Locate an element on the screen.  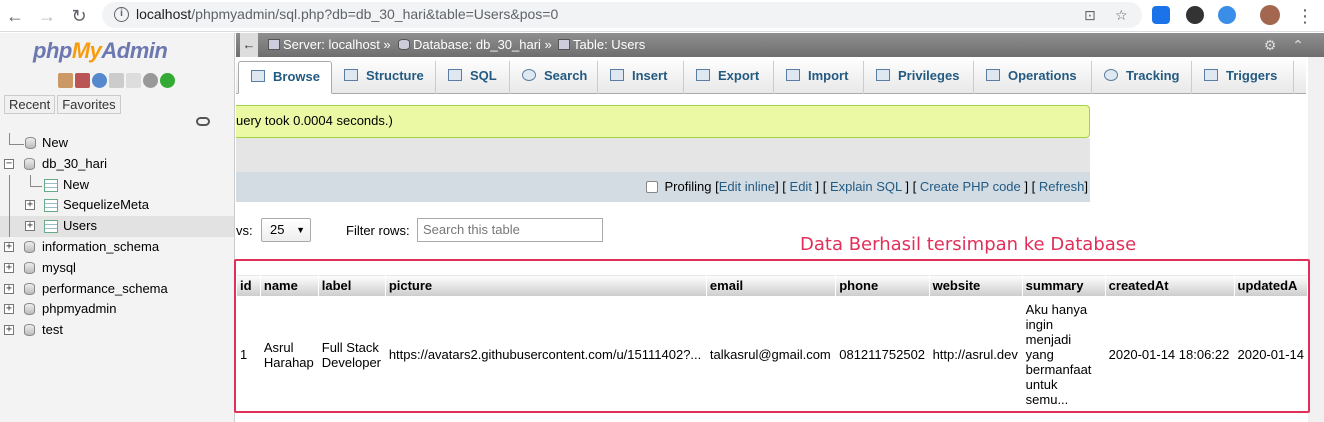
favorites-button: Favorites is located at coordinates (89, 104).